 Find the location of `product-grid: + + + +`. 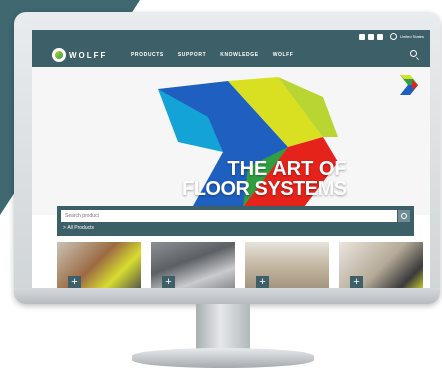

product-grid: + + + + is located at coordinates (240, 265).